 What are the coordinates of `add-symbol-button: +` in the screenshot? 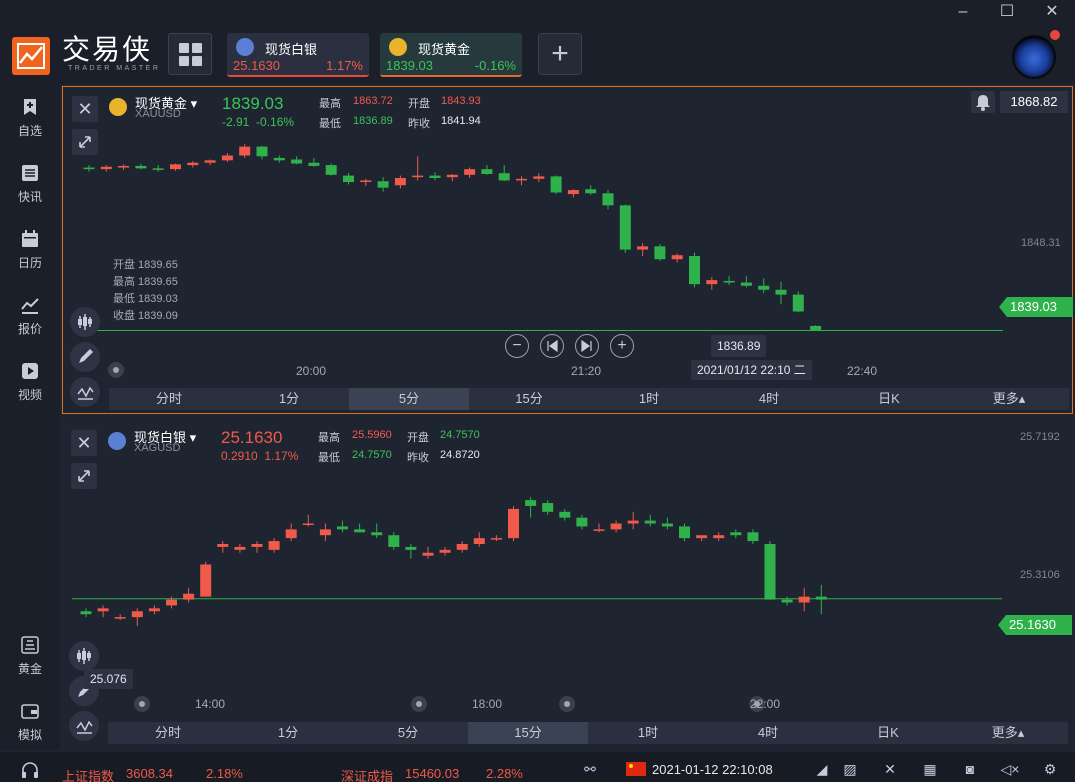 It's located at (560, 54).